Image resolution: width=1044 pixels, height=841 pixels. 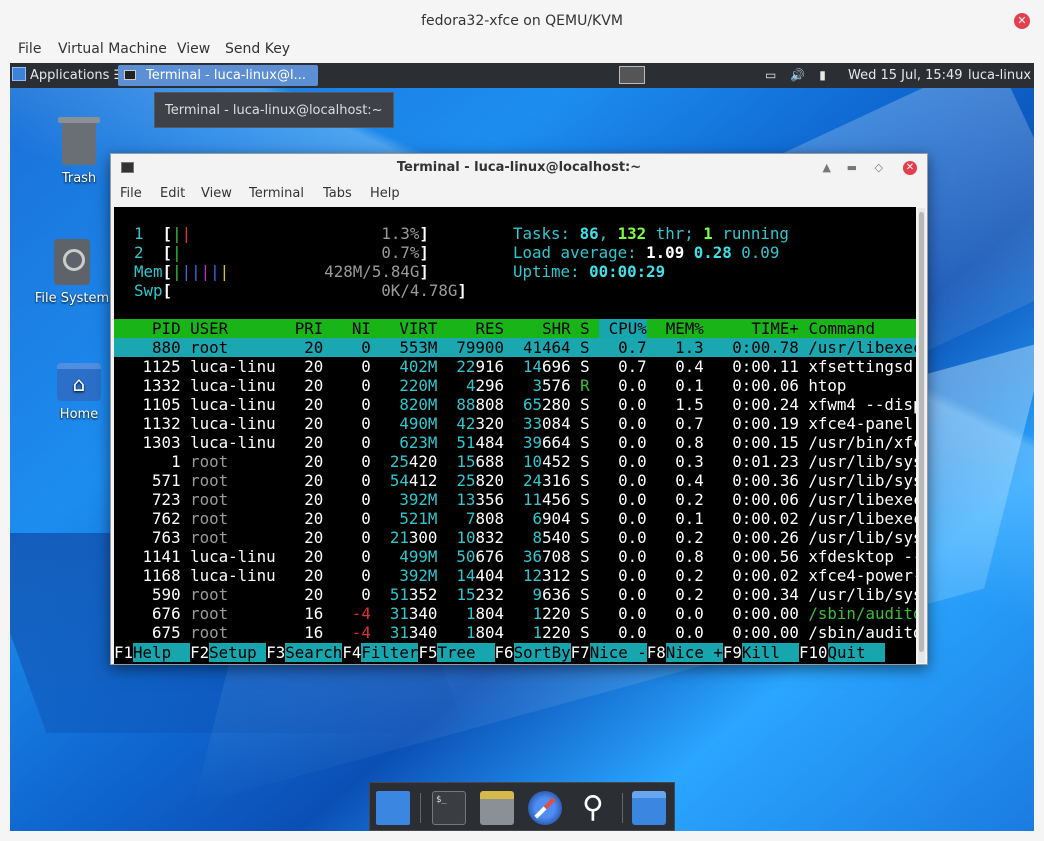 I want to click on battery-icon: ▮, so click(x=822, y=75).